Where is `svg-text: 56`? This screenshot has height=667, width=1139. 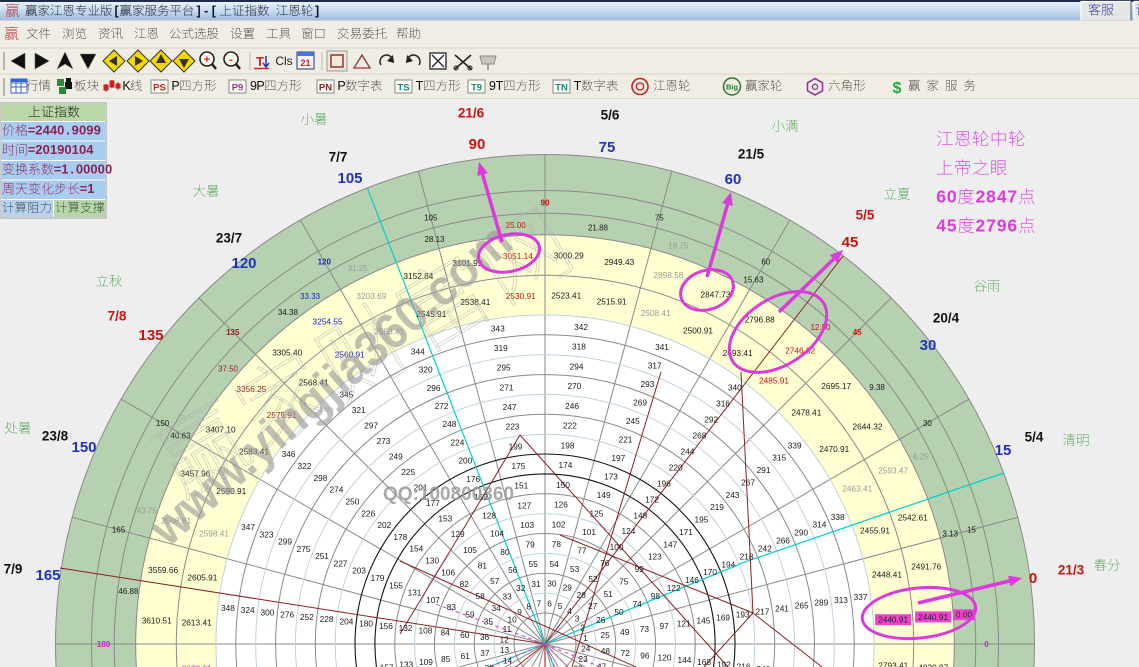 svg-text: 56 is located at coordinates (513, 570).